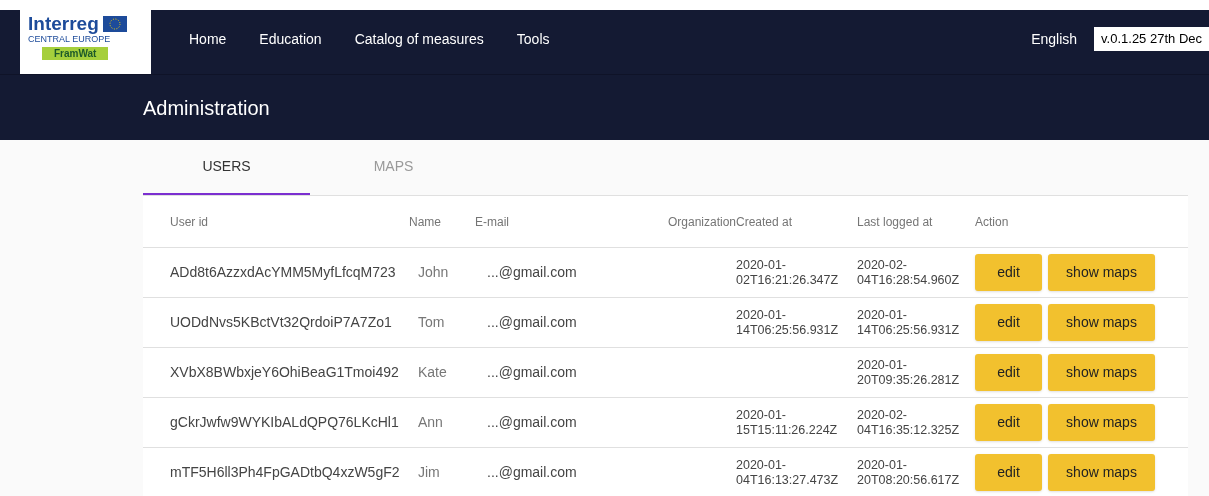  I want to click on column-header: User id, so click(189, 222).